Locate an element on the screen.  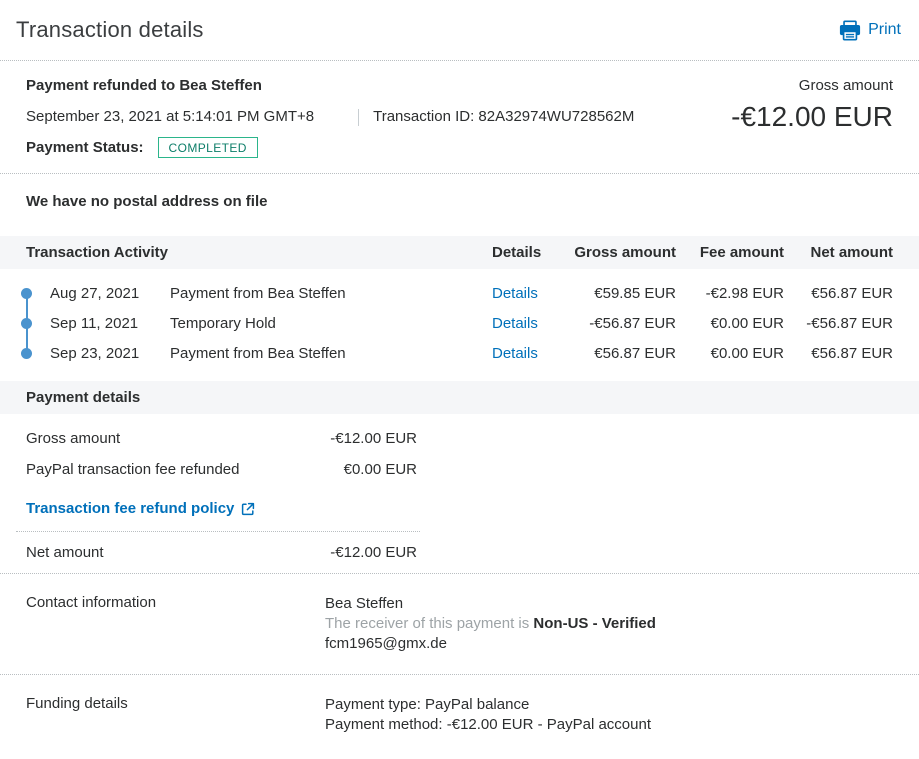
payment-type: Payment type: PayPal balance is located at coordinates (427, 704).